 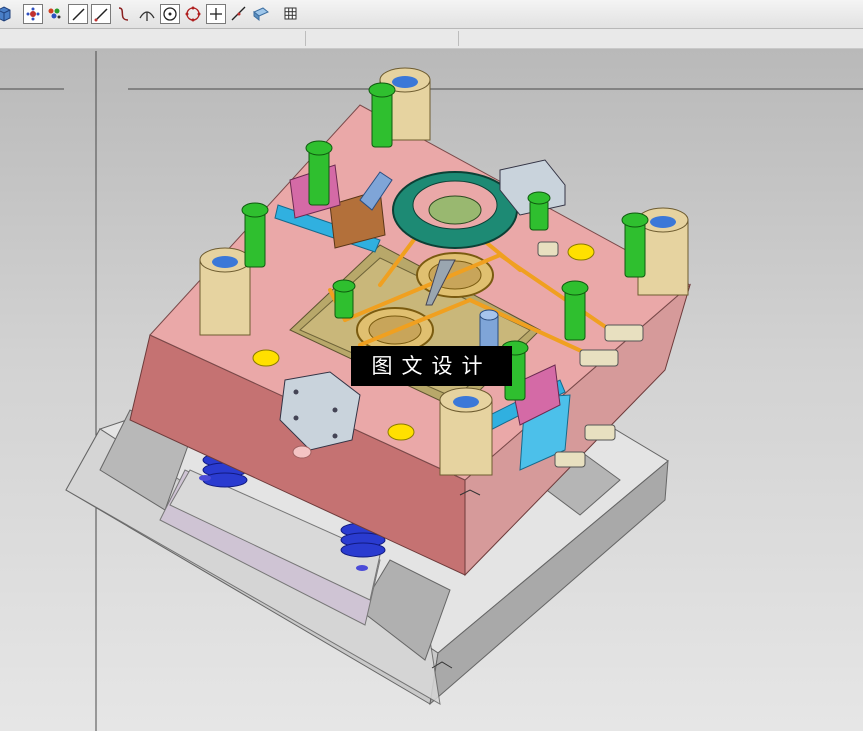 What do you see at coordinates (78, 14) in the screenshot?
I see `line-icon` at bounding box center [78, 14].